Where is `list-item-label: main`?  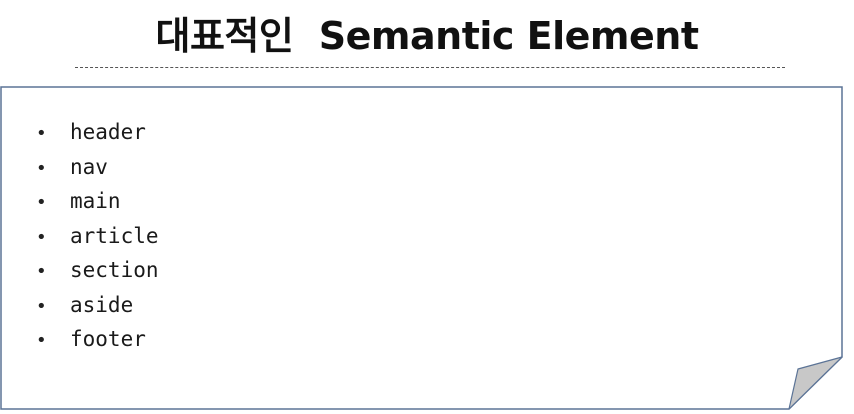
list-item-label: main is located at coordinates (95, 201).